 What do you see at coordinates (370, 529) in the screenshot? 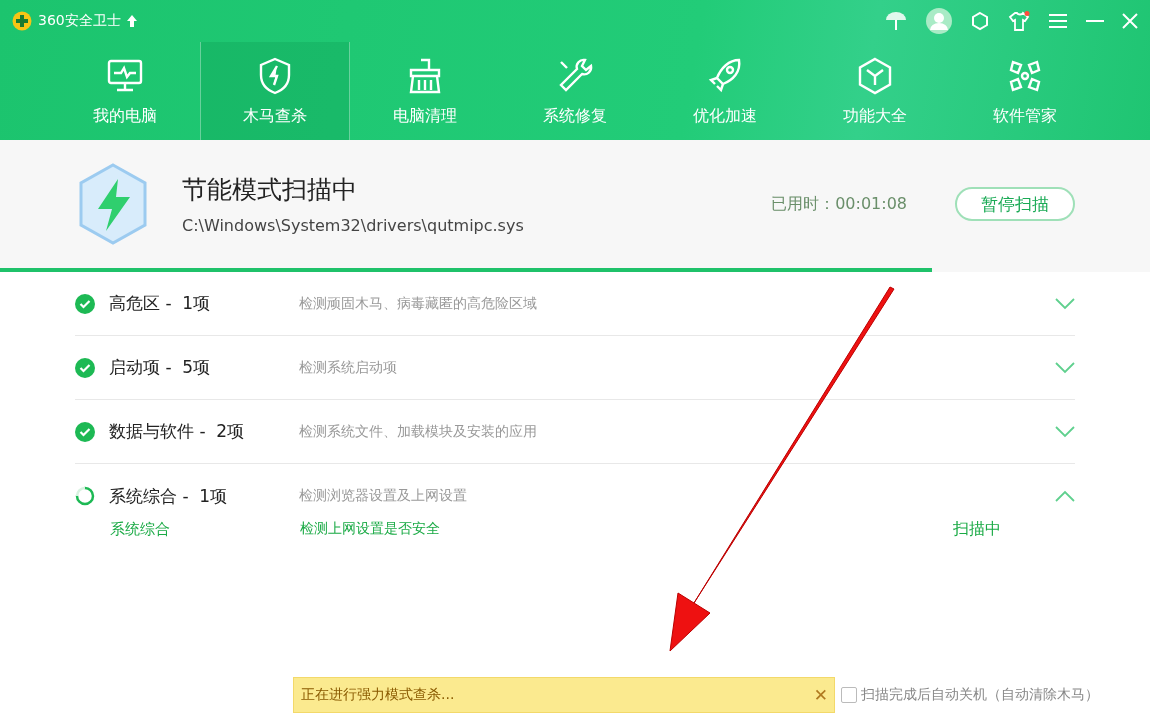
I see `item-description: 检测上网设置是否安全` at bounding box center [370, 529].